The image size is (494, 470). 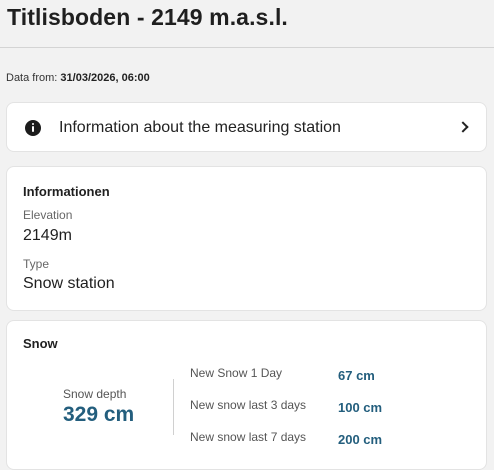 What do you see at coordinates (105, 78) in the screenshot?
I see `data-from-value: 31/03/2026, 06:00` at bounding box center [105, 78].